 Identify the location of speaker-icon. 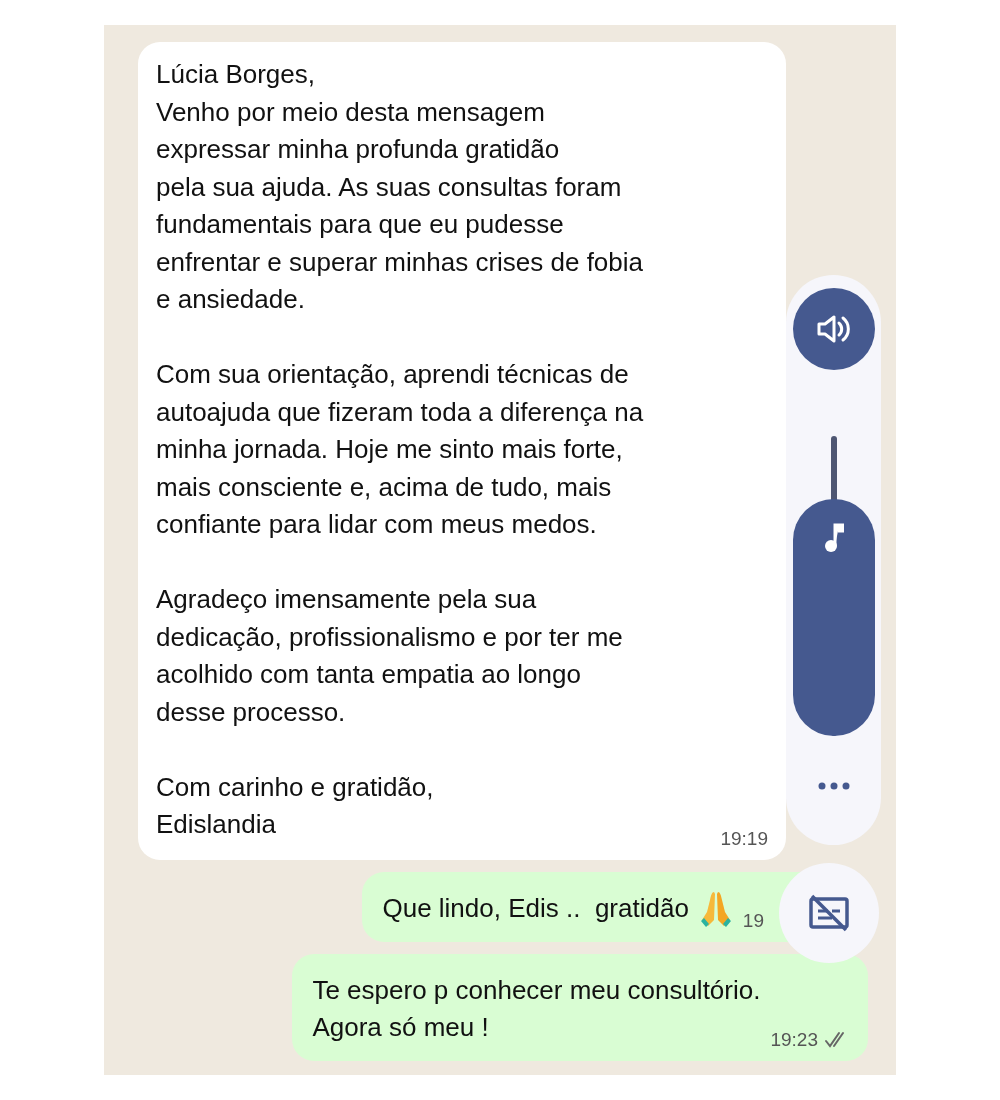
(833, 329).